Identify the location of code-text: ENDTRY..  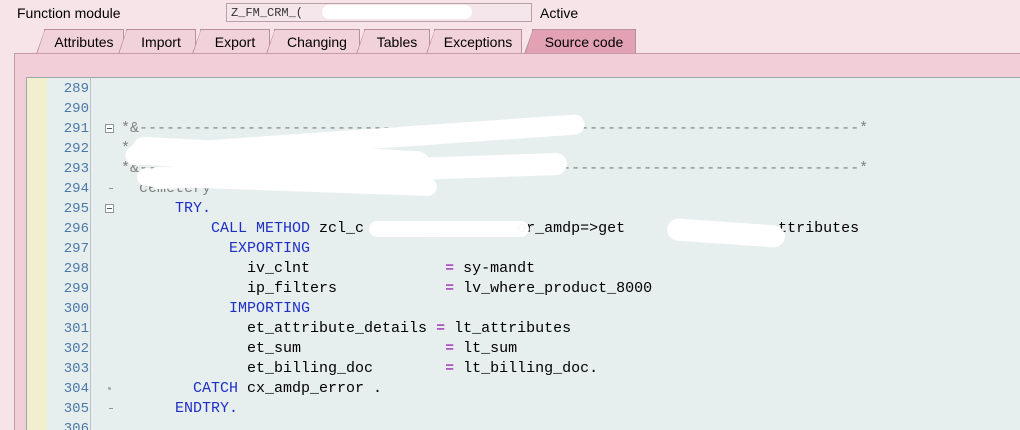
(207, 408).